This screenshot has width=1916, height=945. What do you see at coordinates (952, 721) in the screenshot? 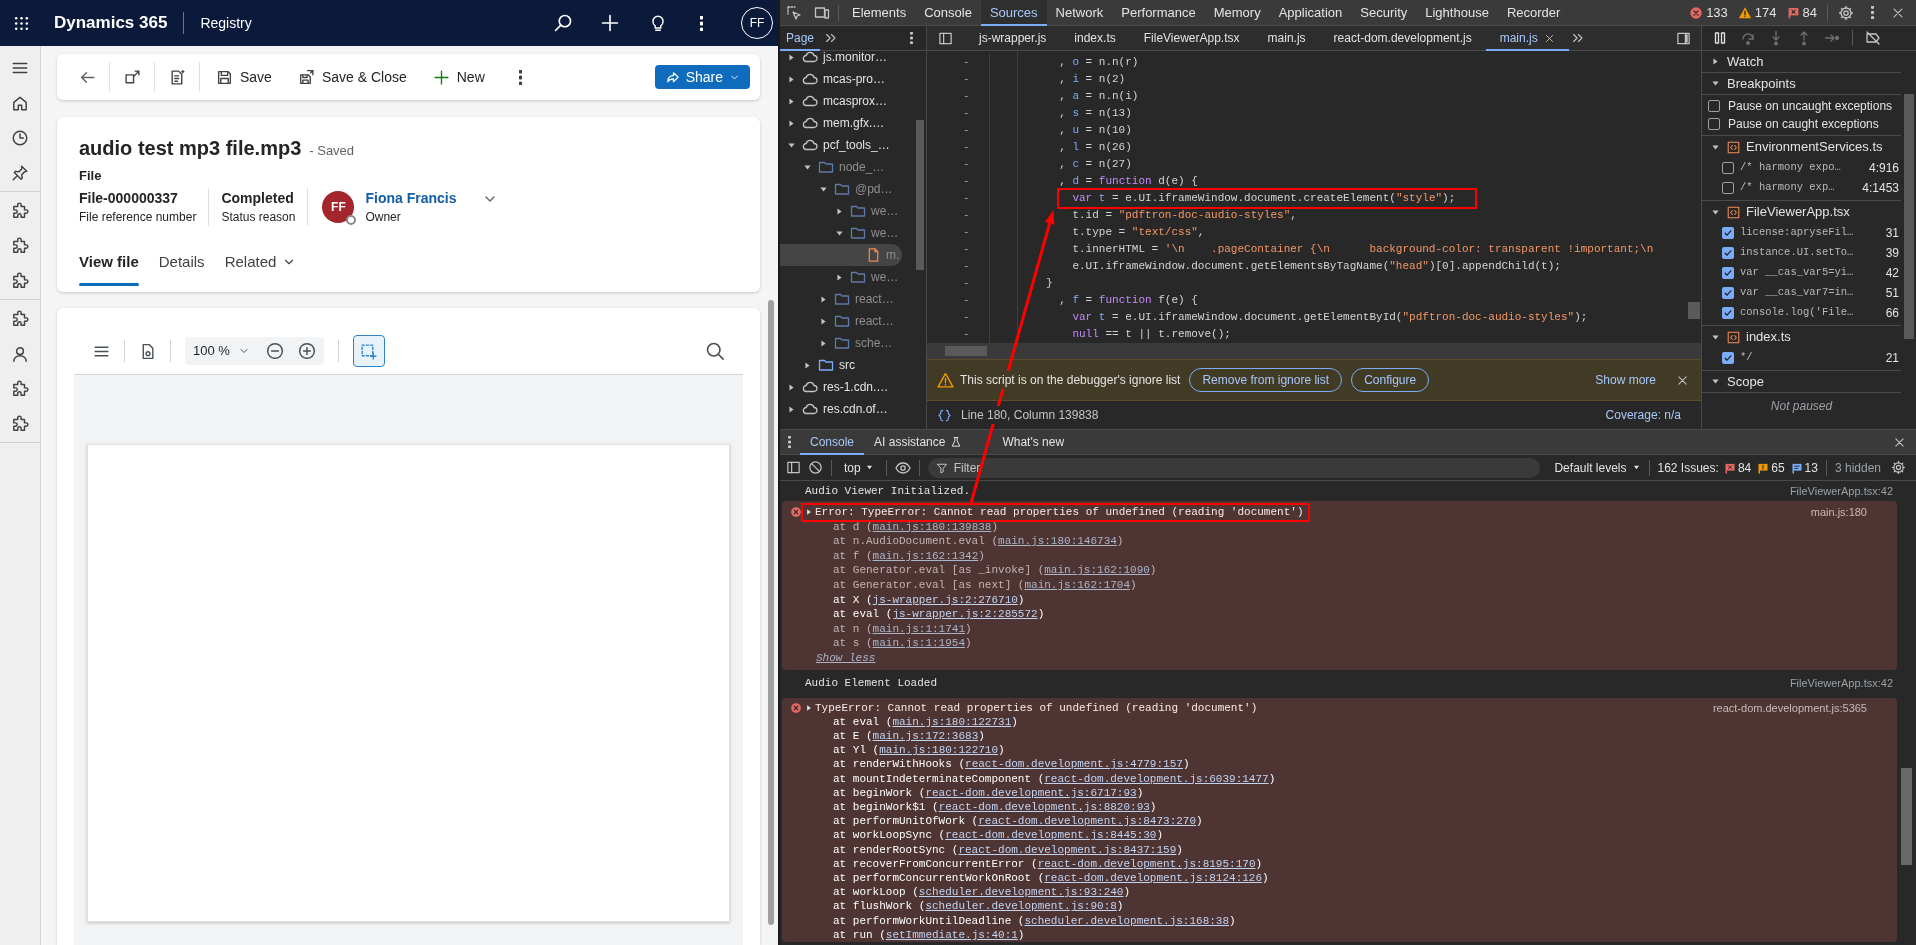
I see `link: main.js:180:122731` at bounding box center [952, 721].